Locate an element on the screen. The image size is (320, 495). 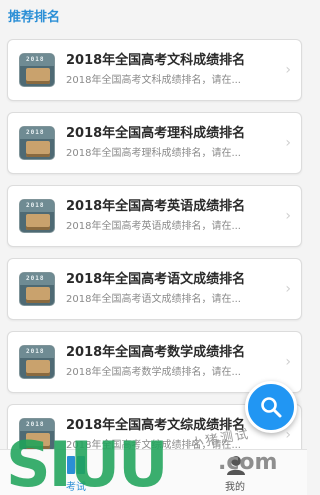
section-title: 推荐排名 is located at coordinates (34, 17).